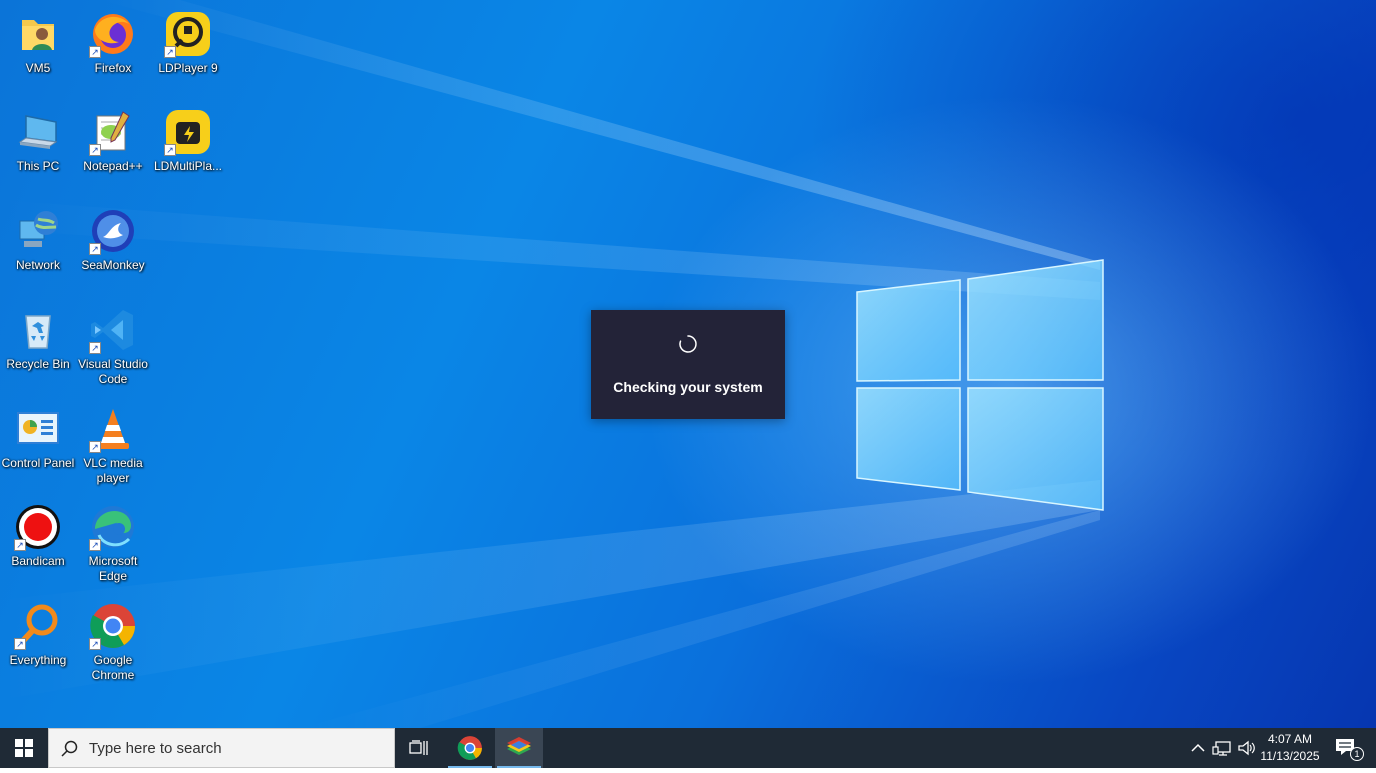  Describe the element at coordinates (113, 429) in the screenshot. I see `vlc-cone-icon: ↗` at that location.